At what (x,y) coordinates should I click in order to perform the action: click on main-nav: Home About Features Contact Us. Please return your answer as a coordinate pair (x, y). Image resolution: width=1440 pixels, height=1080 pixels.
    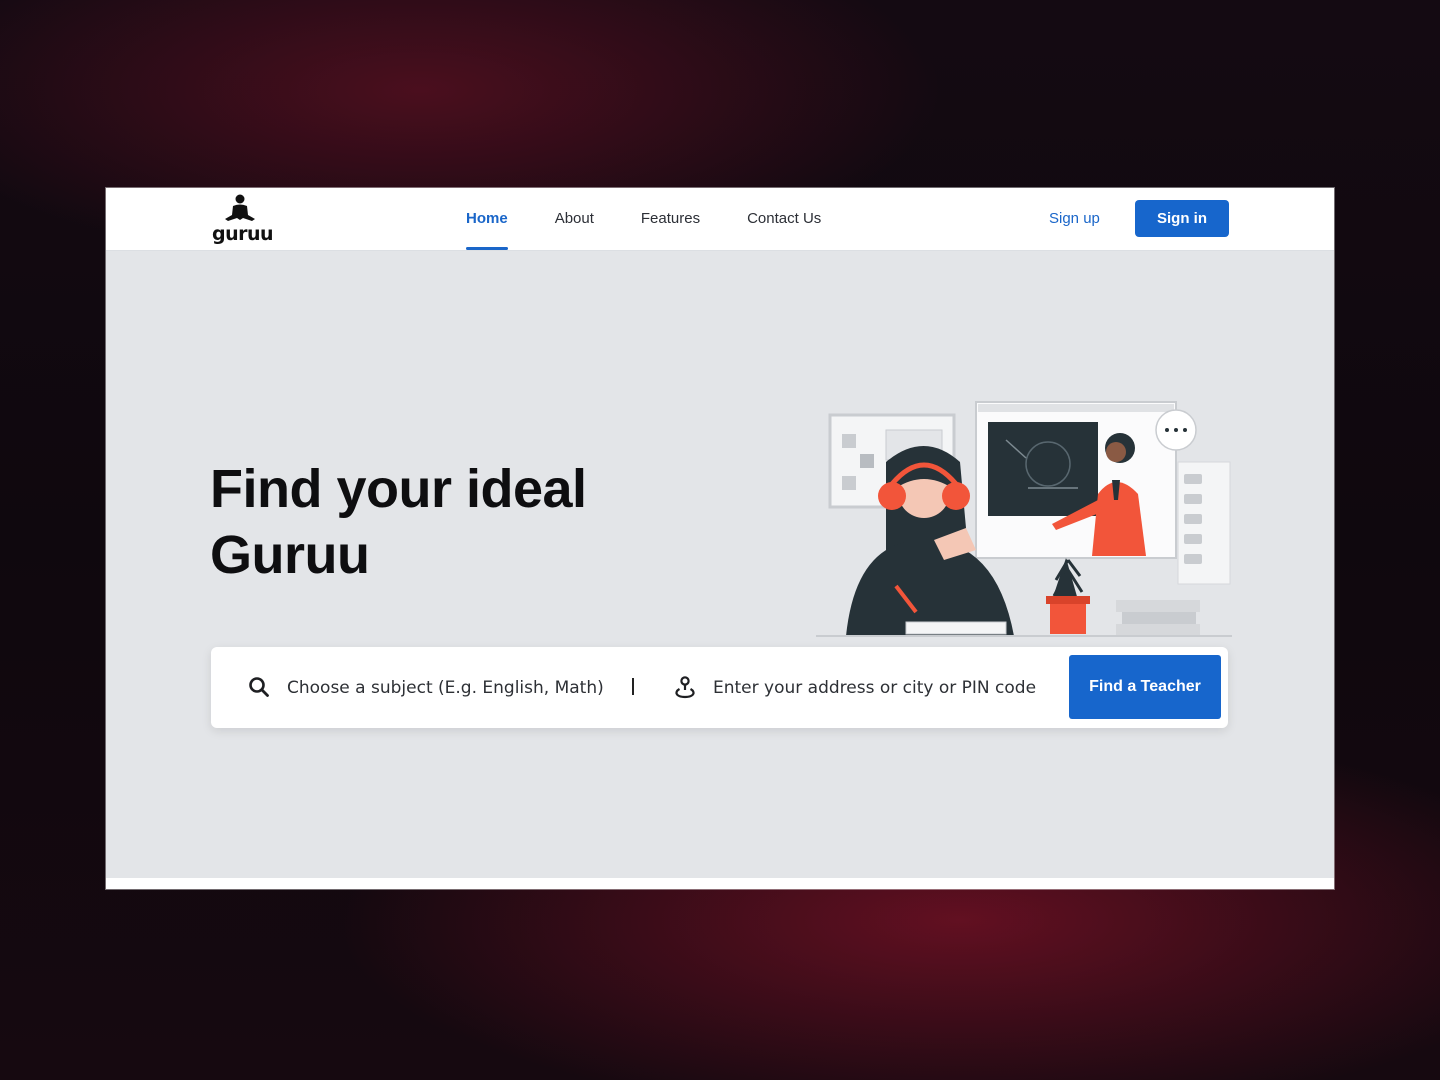
    Looking at the image, I should click on (667, 219).